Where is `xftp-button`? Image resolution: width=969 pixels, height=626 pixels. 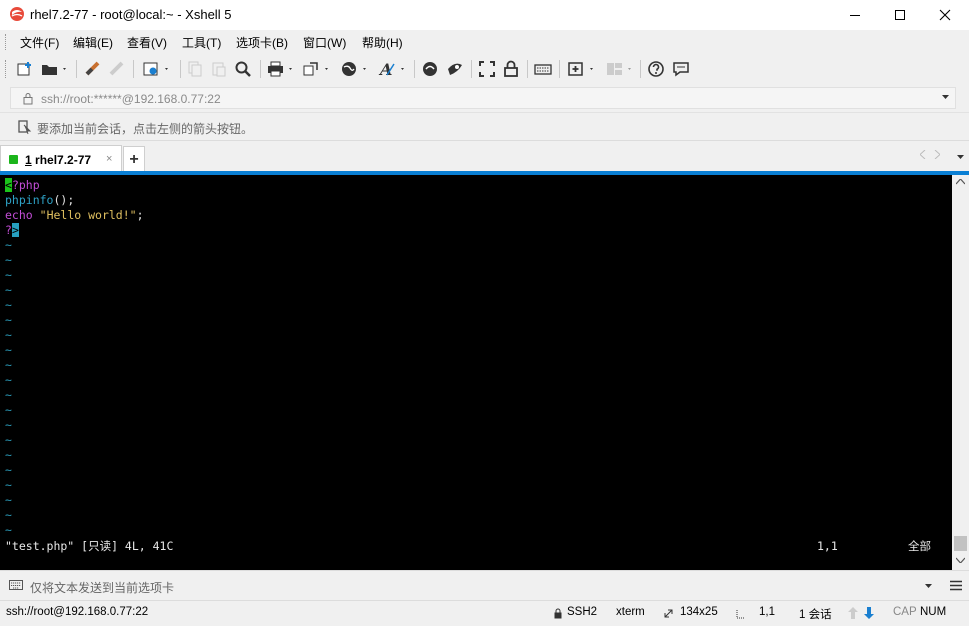
xftp-button is located at coordinates (430, 69).